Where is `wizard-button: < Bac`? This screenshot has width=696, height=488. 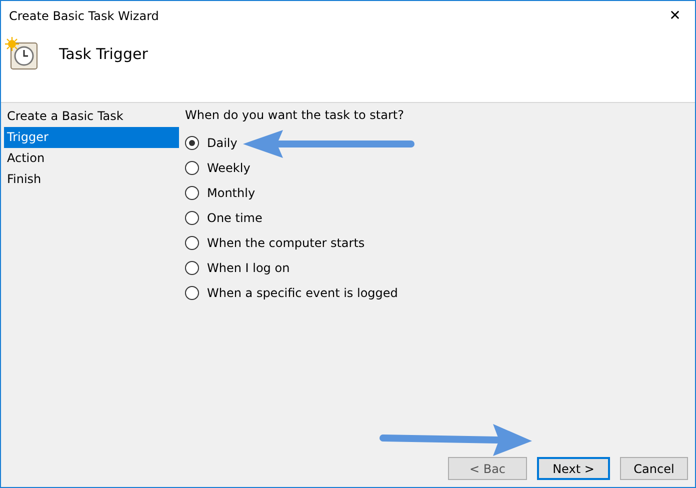
wizard-button: < Bac is located at coordinates (487, 468).